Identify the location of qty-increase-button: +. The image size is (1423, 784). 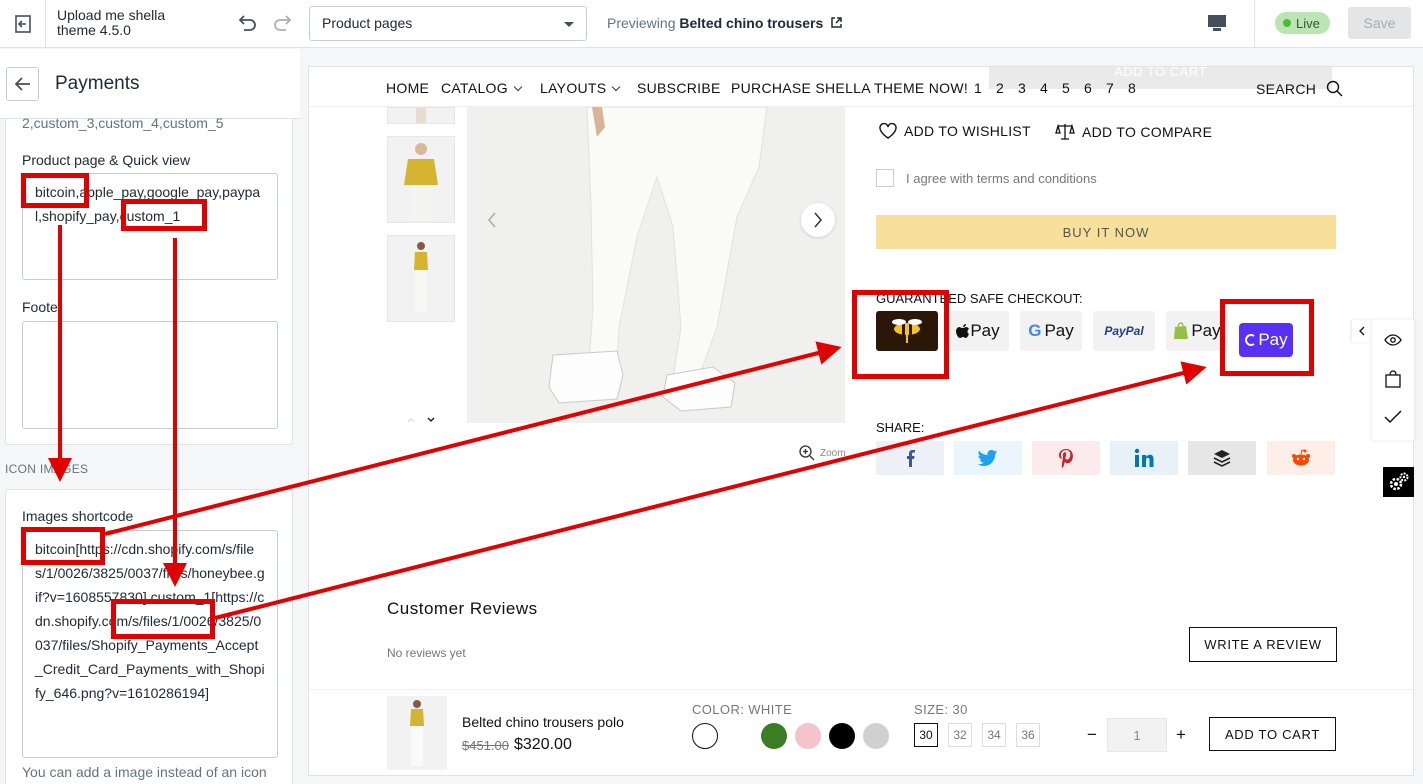
(1181, 735).